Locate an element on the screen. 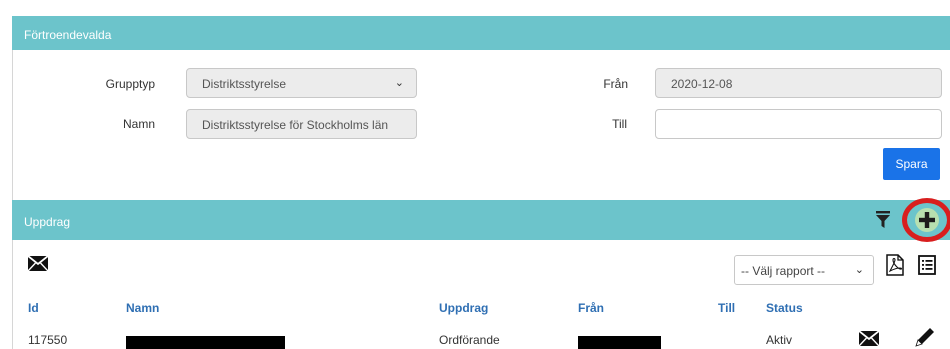 The image size is (950, 349). panel-header-uppdrag: Uppdrag is located at coordinates (481, 220).